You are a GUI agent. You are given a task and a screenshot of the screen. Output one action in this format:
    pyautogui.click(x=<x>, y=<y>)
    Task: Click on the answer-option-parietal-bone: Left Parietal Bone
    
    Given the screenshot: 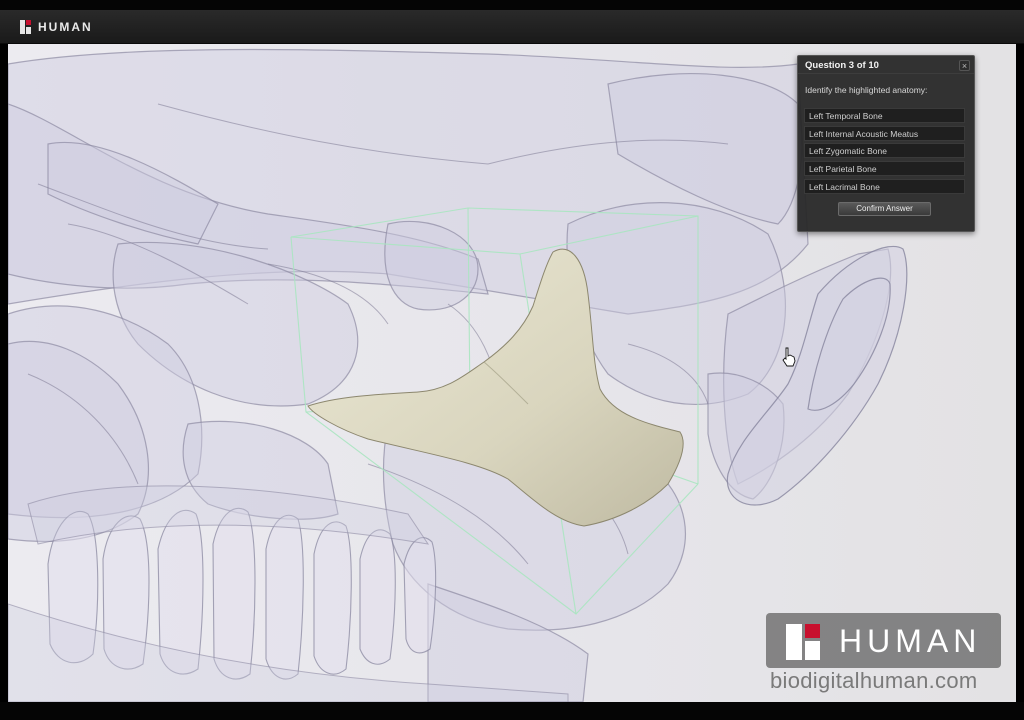 What is the action you would take?
    pyautogui.click(x=884, y=169)
    